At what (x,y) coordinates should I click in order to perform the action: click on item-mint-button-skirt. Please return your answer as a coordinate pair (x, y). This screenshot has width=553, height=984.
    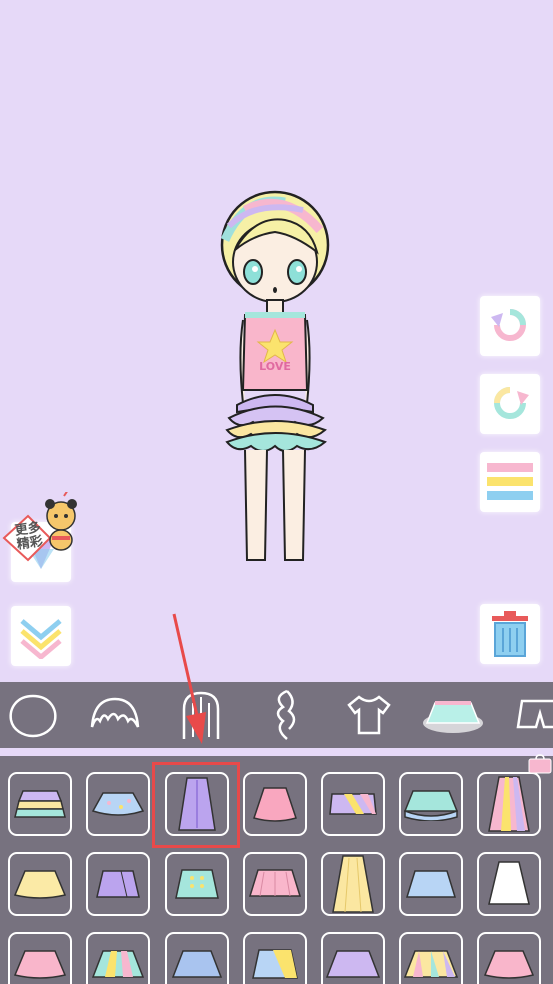
    Looking at the image, I should click on (197, 884).